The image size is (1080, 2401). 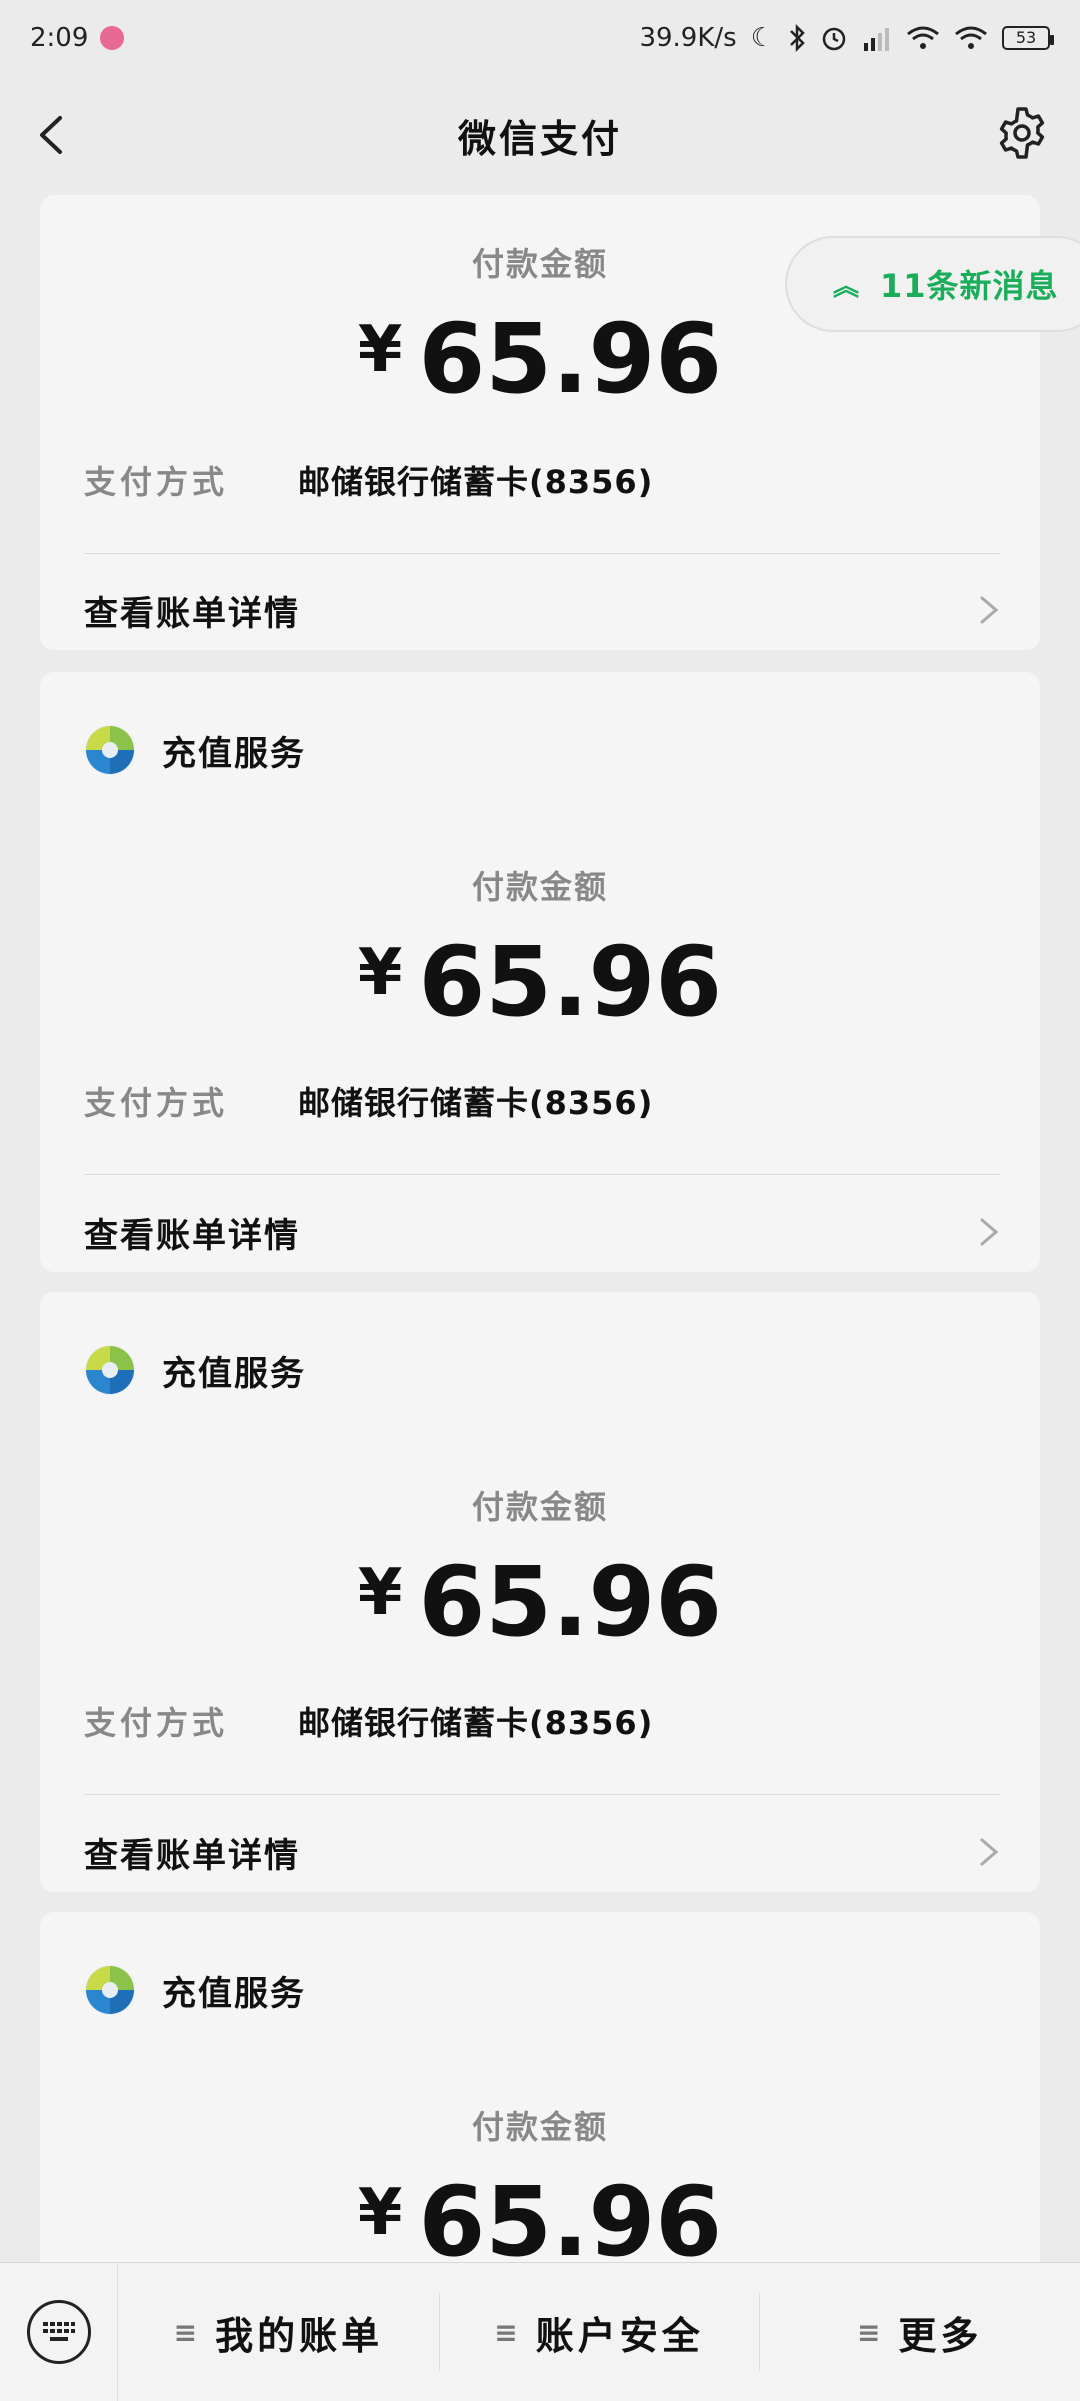 What do you see at coordinates (797, 37) in the screenshot?
I see `bluetooth-icon` at bounding box center [797, 37].